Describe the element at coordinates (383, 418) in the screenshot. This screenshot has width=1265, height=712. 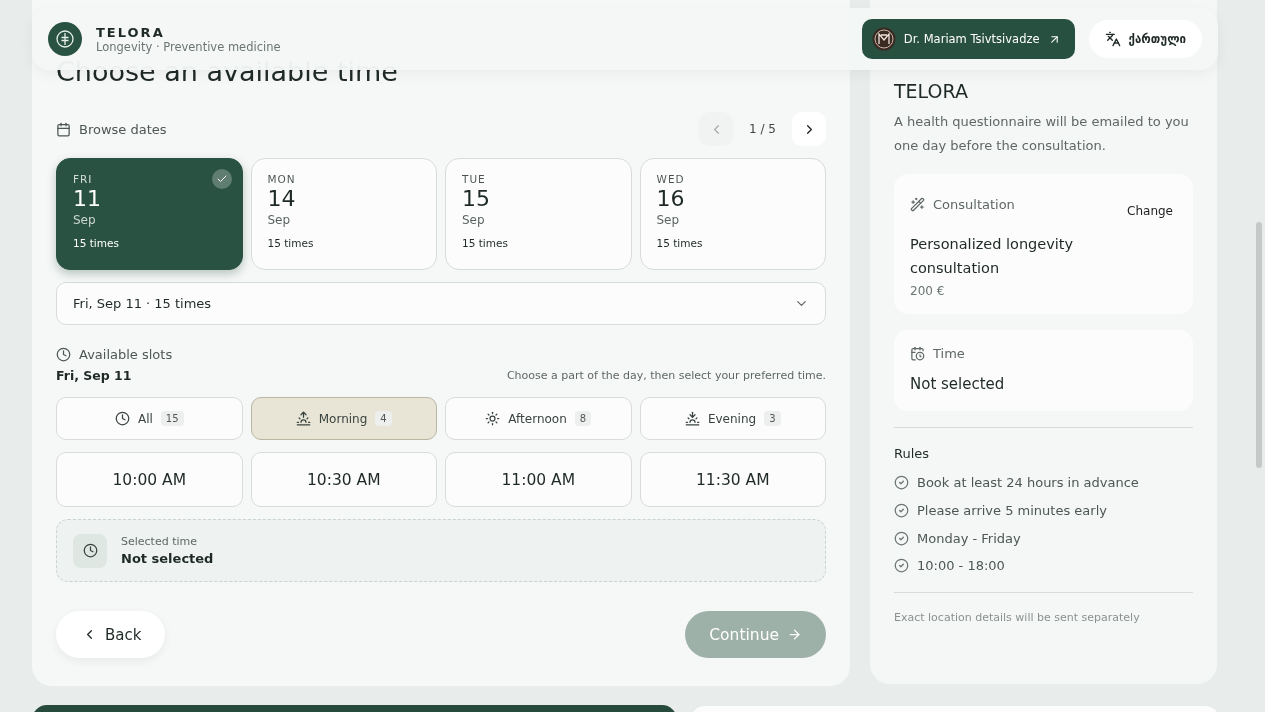
I see `slot-count: 4` at that location.